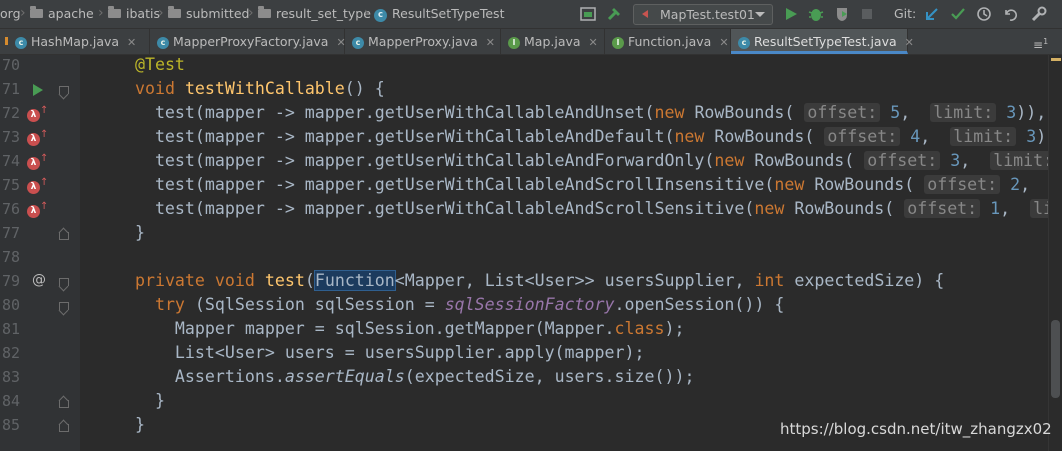 The image size is (1062, 451). I want to click on wrench-settings-icon, so click(1039, 14).